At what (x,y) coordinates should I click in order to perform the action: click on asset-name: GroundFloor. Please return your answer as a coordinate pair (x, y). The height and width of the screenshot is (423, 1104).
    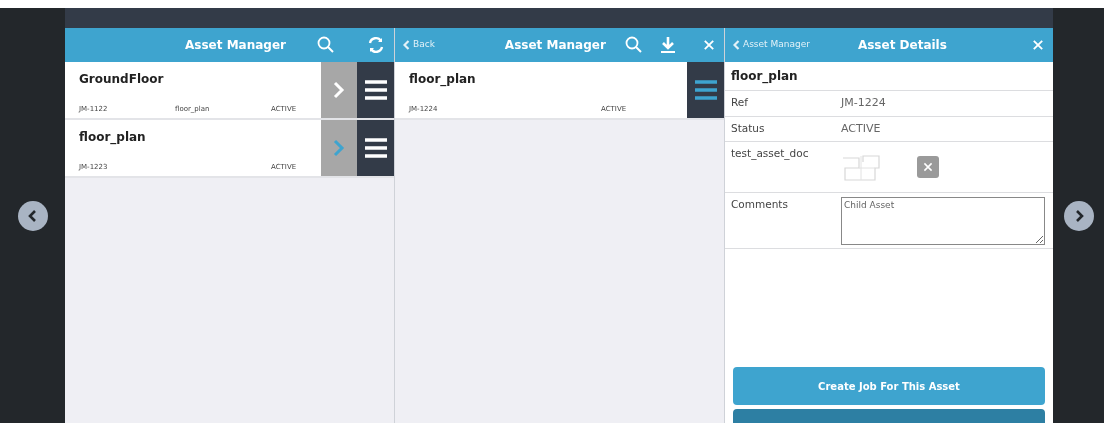
    Looking at the image, I should click on (122, 79).